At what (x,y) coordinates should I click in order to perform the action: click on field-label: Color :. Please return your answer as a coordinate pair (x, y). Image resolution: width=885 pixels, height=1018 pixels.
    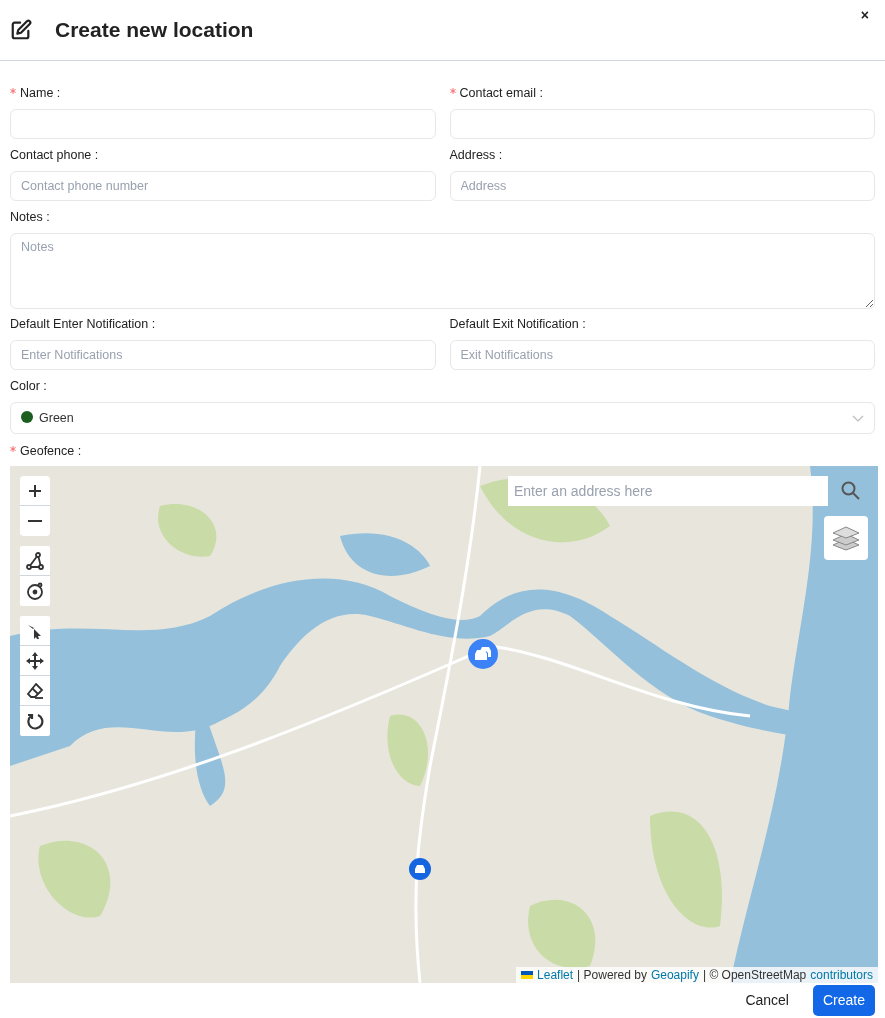
    Looking at the image, I should click on (28, 386).